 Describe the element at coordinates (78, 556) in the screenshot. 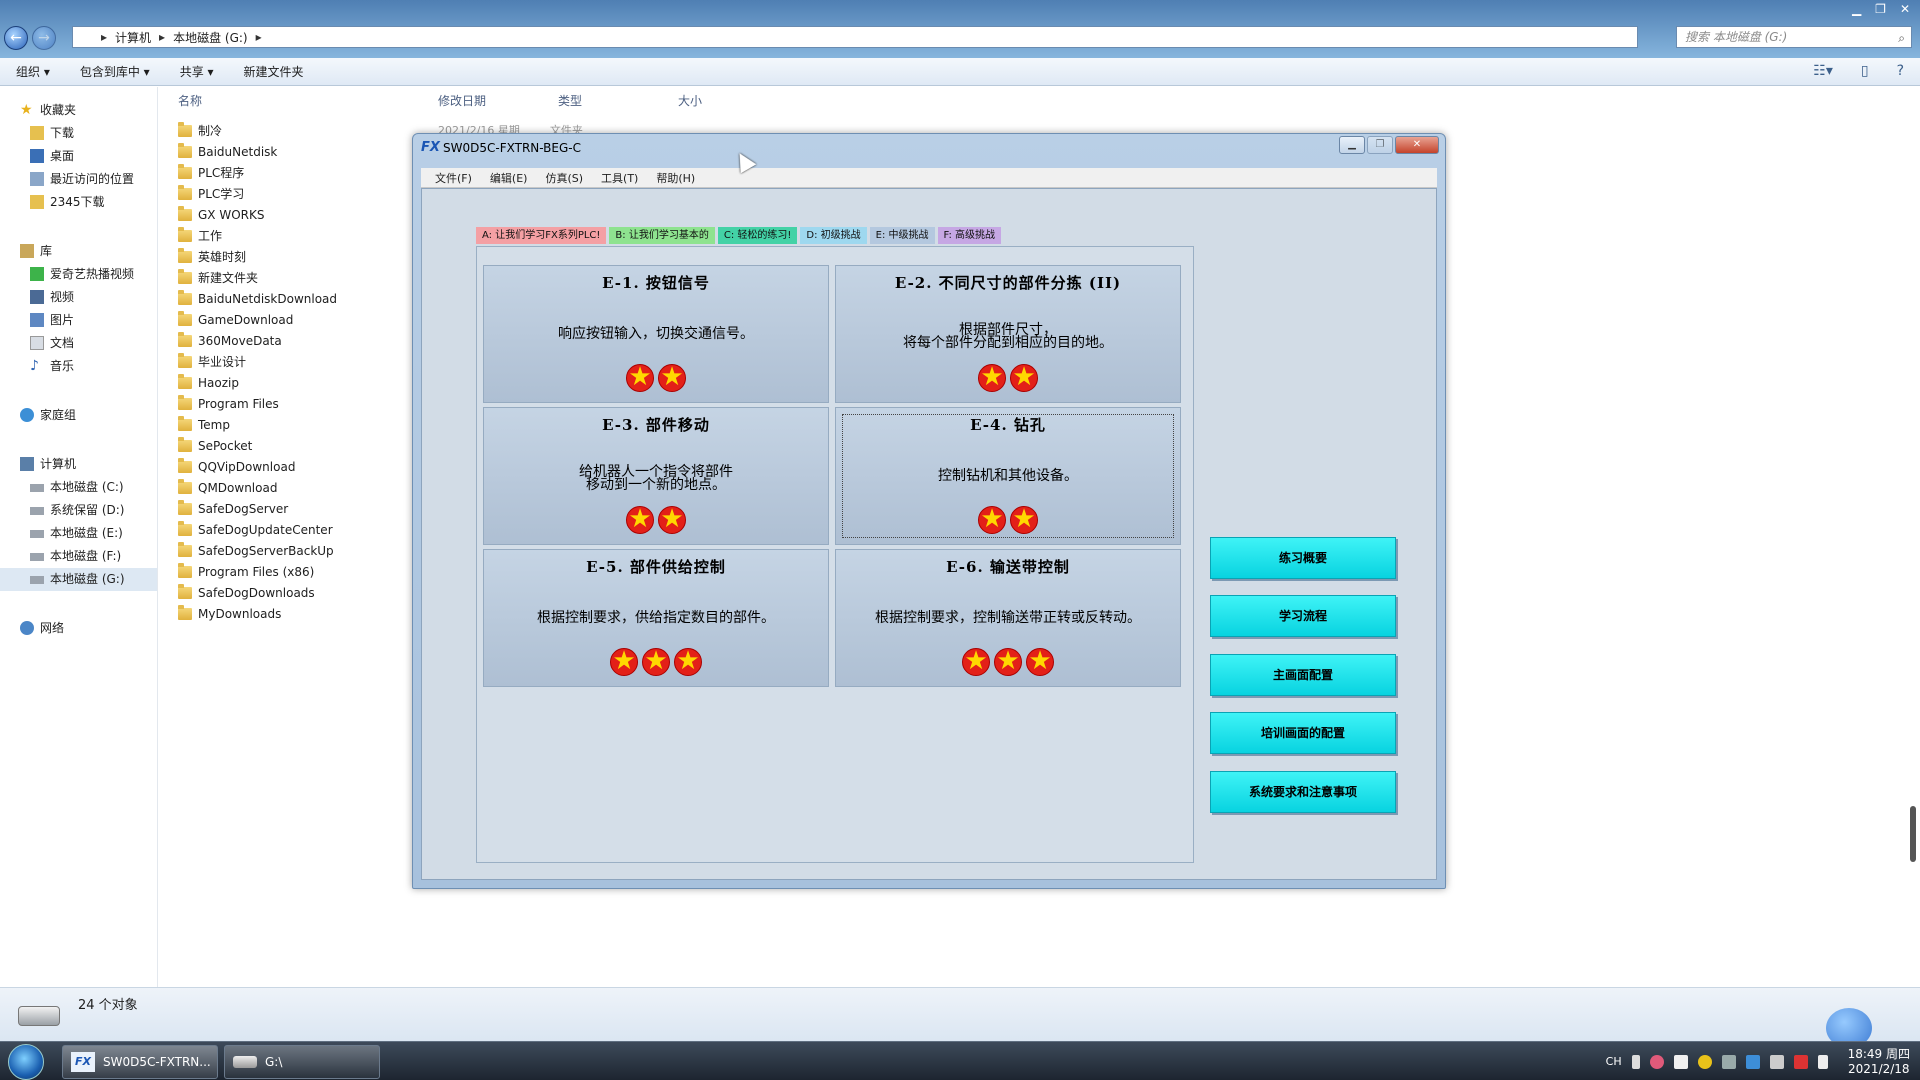

I see `nav-item-drive-f: 本地磁盘 (F:)` at that location.